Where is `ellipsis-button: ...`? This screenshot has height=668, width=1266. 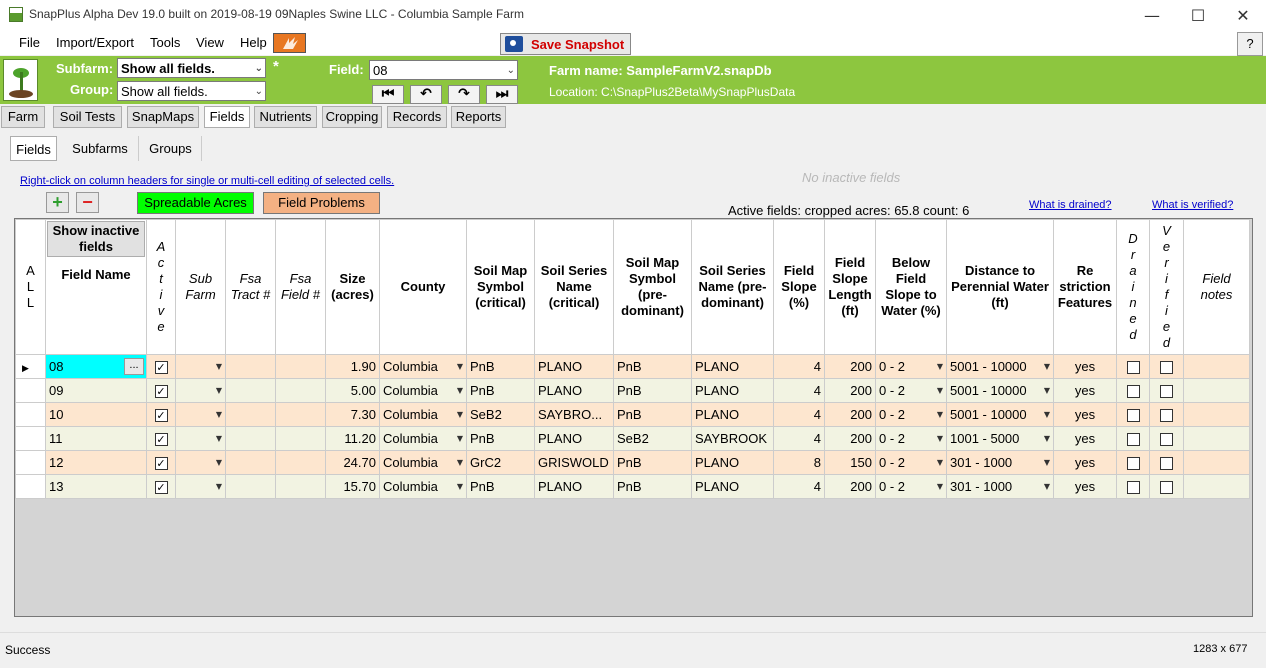
ellipsis-button: ... is located at coordinates (134, 366).